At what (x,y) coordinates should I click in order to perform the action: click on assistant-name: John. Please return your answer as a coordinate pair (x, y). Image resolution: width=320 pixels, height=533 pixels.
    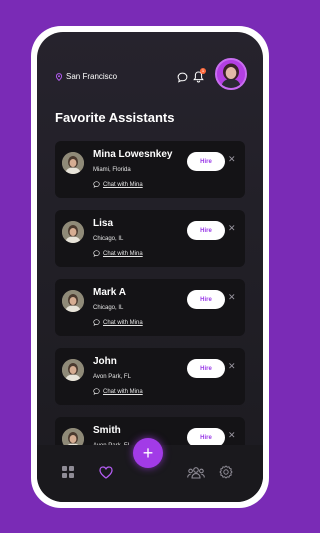
    Looking at the image, I should click on (105, 361).